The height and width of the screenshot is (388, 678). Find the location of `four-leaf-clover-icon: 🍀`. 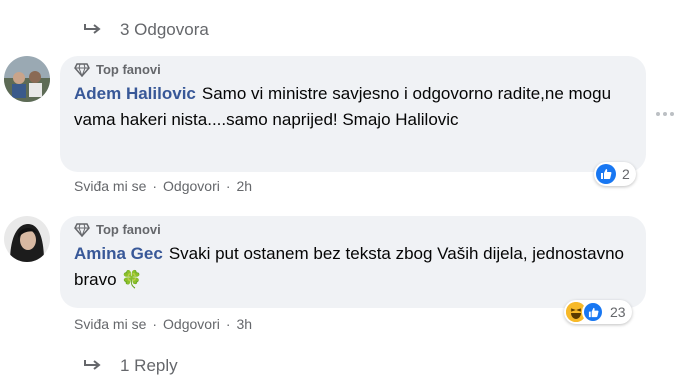

four-leaf-clover-icon: 🍀 is located at coordinates (132, 279).